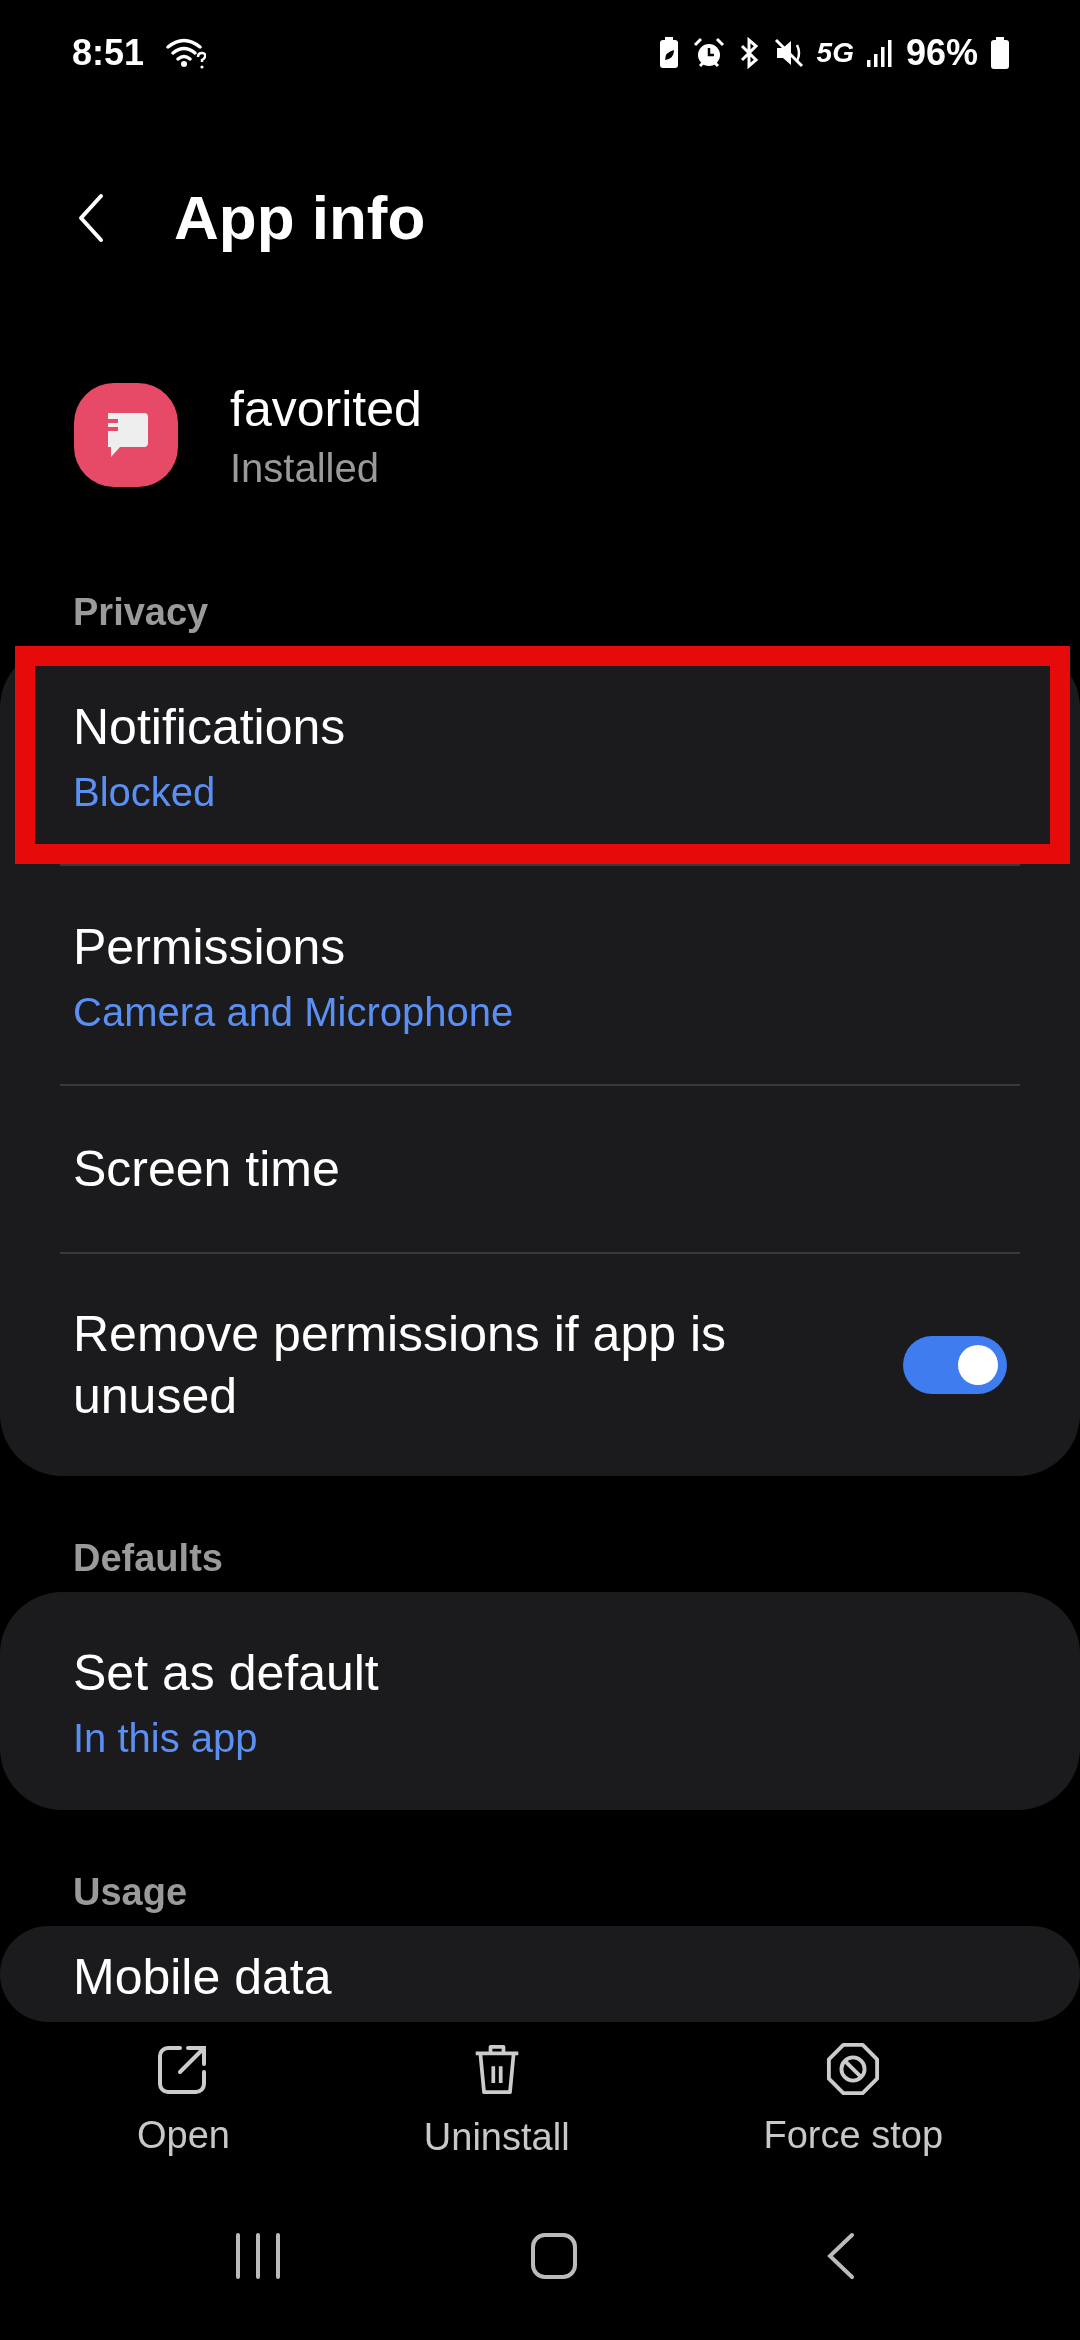 The image size is (1080, 2340). Describe the element at coordinates (126, 435) in the screenshot. I see `app-icon` at that location.